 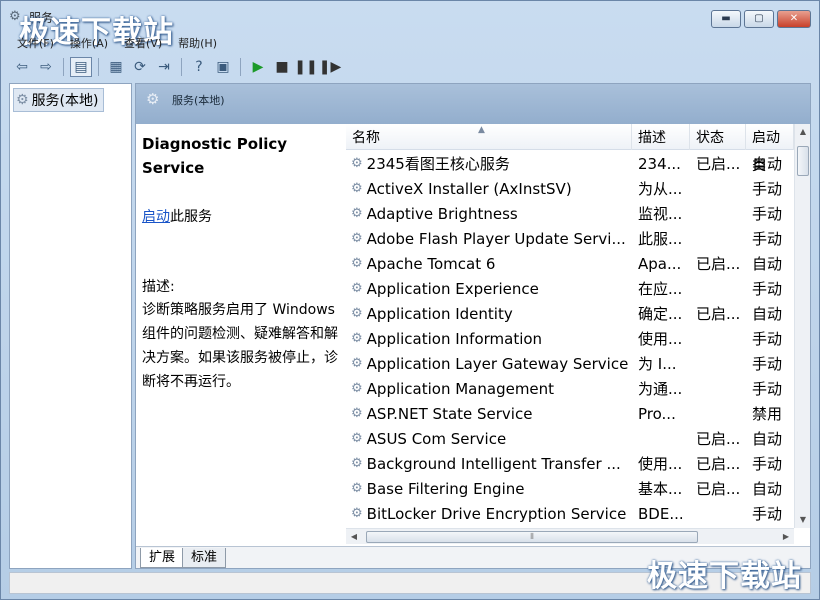 What do you see at coordinates (802, 520) in the screenshot?
I see `scroll-down-icon: ▼` at bounding box center [802, 520].